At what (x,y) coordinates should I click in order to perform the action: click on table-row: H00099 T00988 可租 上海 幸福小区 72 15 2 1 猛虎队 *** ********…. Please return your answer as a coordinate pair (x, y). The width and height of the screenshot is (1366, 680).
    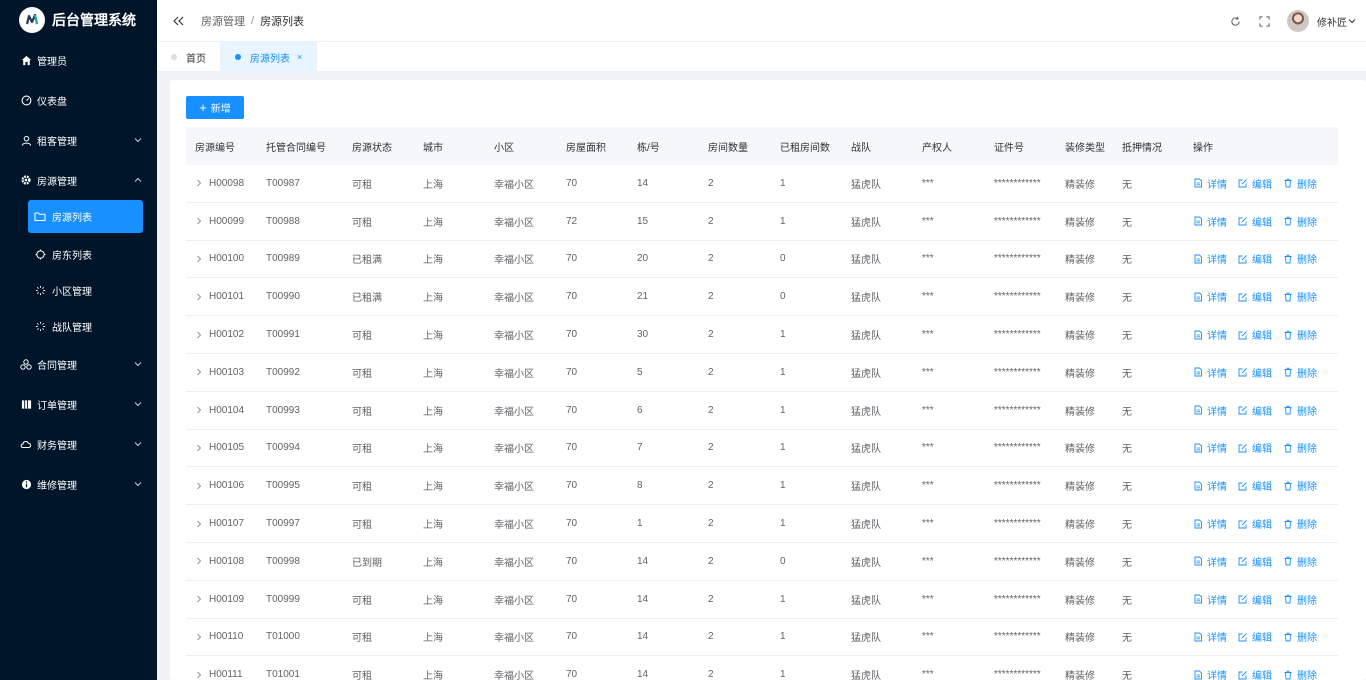
    Looking at the image, I should click on (762, 222).